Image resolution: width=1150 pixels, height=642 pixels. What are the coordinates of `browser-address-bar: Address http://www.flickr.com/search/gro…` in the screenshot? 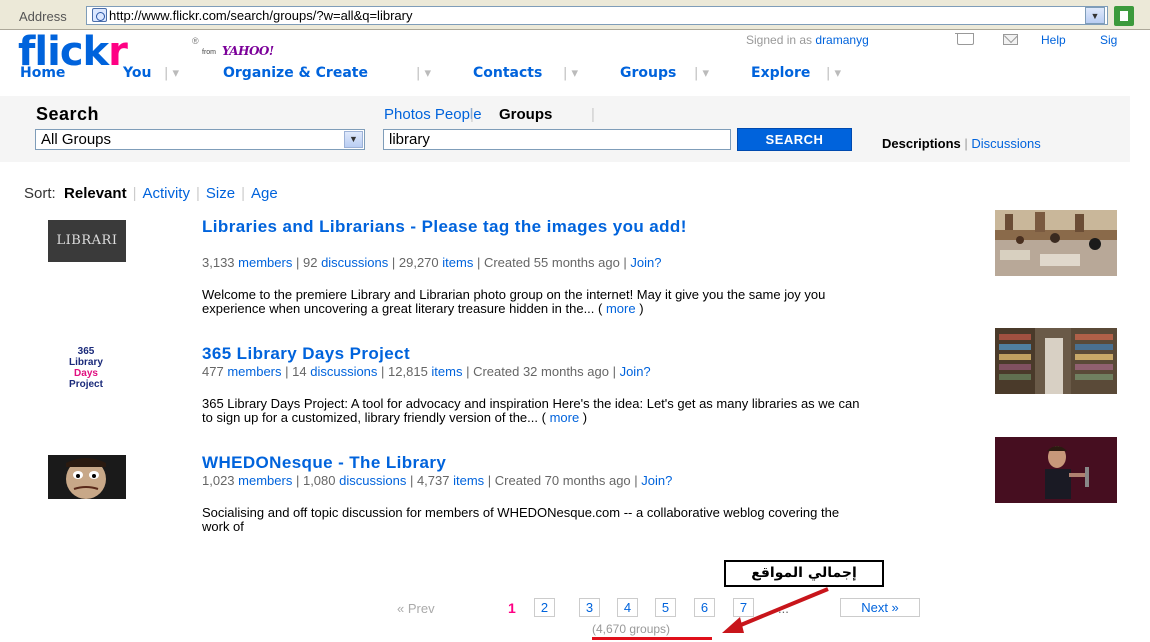 It's located at (575, 15).